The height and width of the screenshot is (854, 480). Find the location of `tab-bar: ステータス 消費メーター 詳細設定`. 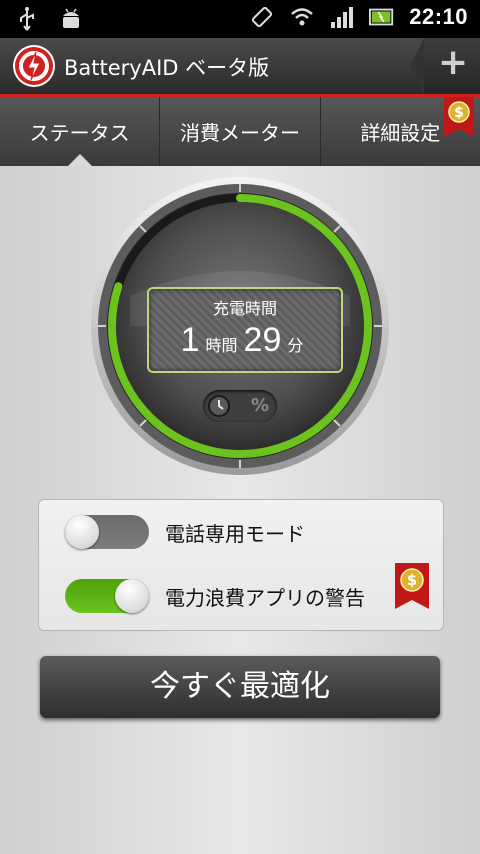

tab-bar: ステータス 消費メーター 詳細設定 is located at coordinates (240, 131).